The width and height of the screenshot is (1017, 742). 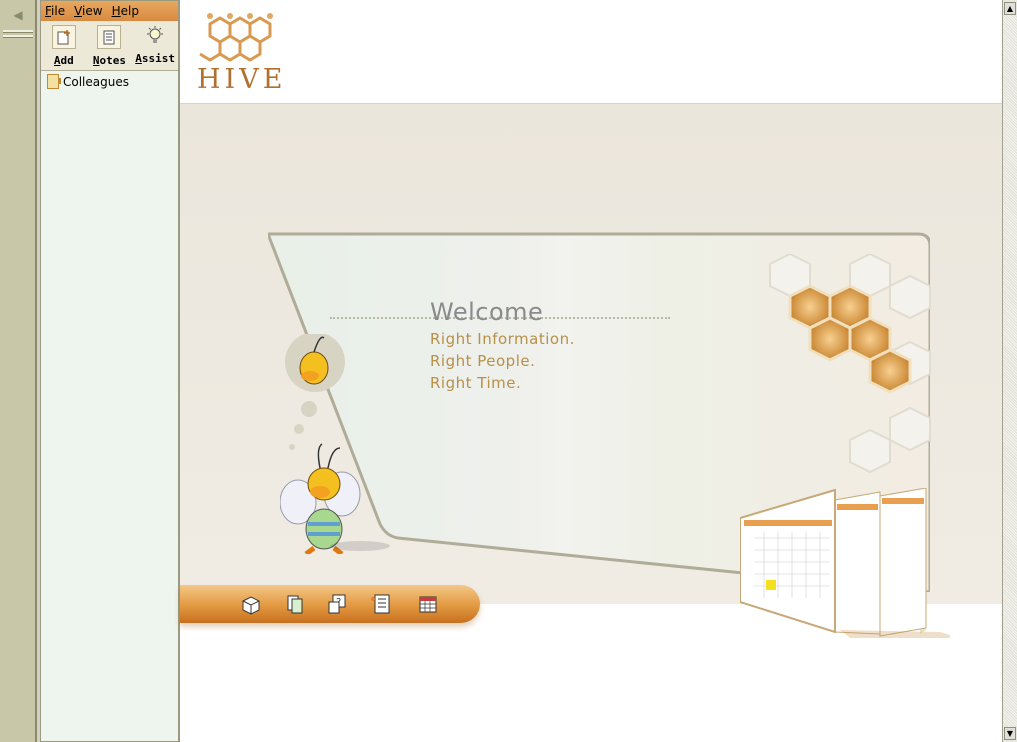 I want to click on menu-view: View, so click(x=88, y=11).